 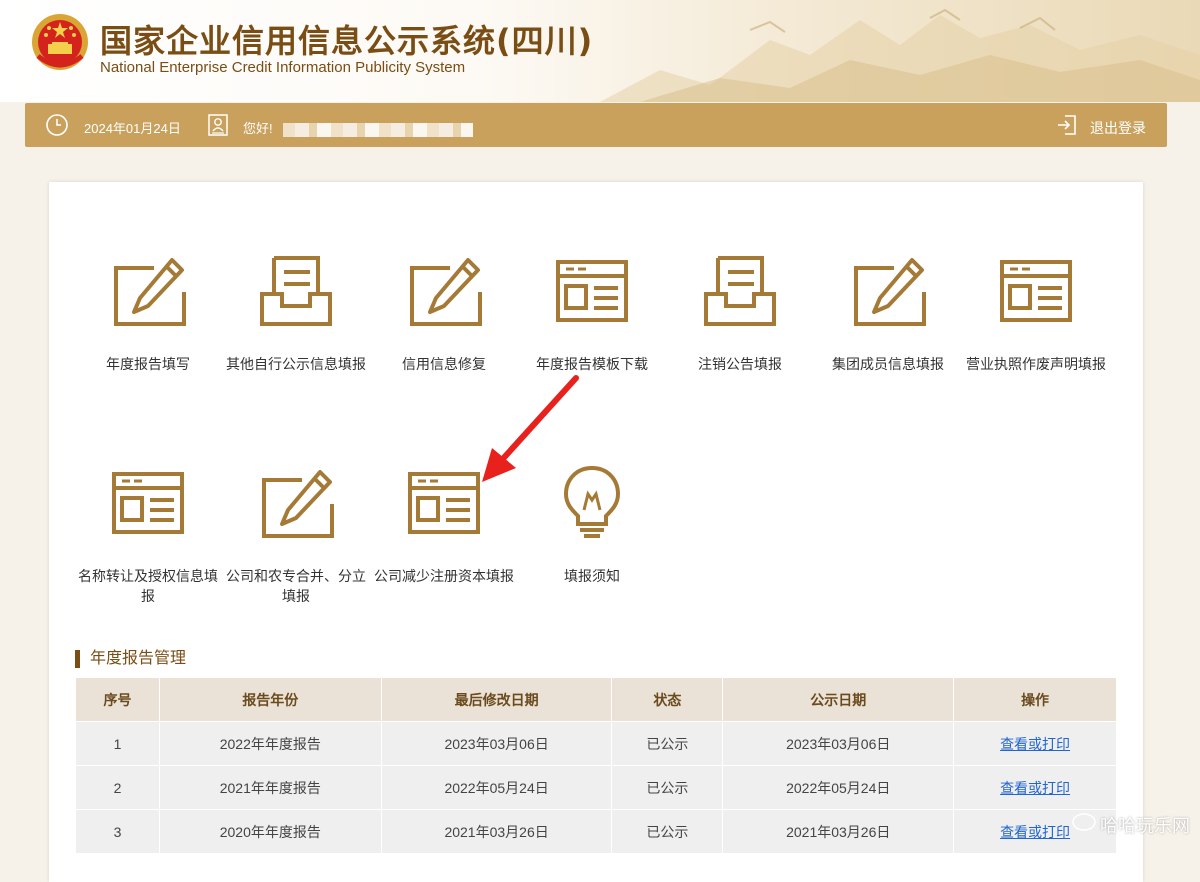 What do you see at coordinates (1067, 125) in the screenshot?
I see `logout-icon` at bounding box center [1067, 125].